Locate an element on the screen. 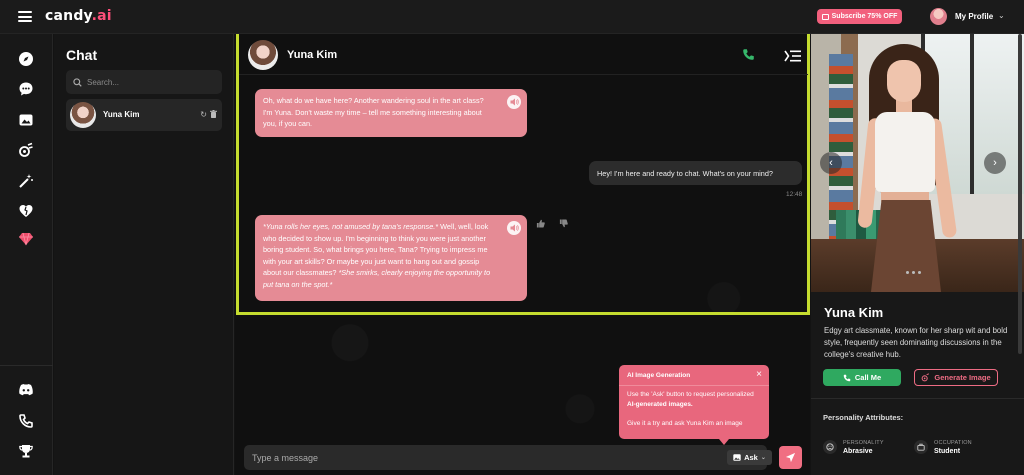  attribute-personality: PERSONALITY Abrasive is located at coordinates (853, 447).